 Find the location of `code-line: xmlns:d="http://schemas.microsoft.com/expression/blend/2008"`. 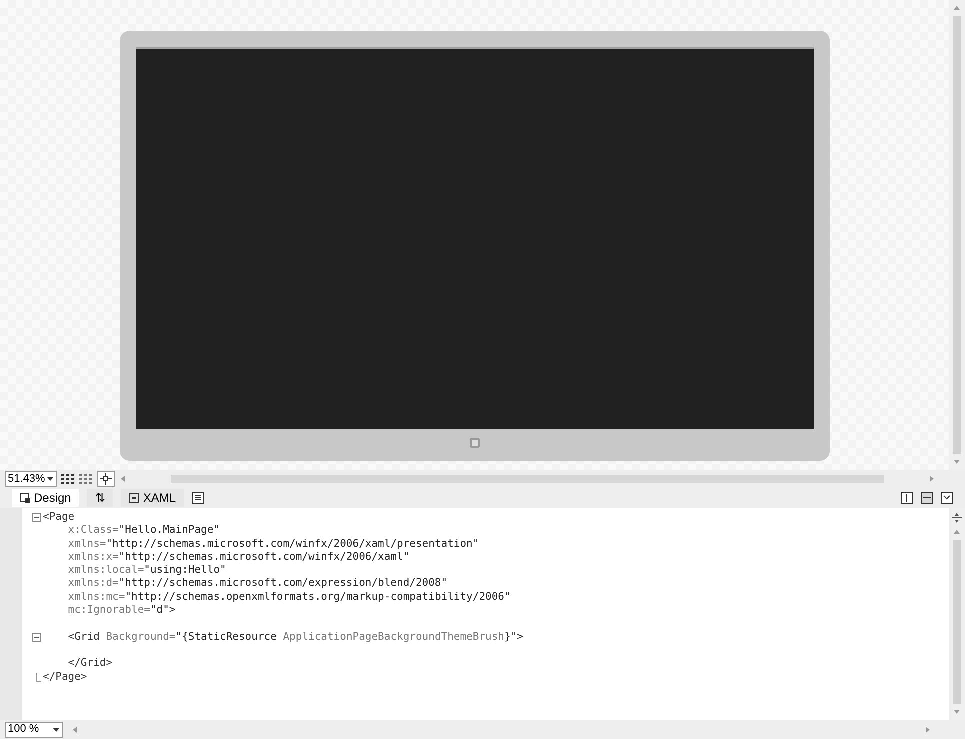

code-line: xmlns:d="http://schemas.microsoft.com/expression/blend/2008" is located at coordinates (257, 584).